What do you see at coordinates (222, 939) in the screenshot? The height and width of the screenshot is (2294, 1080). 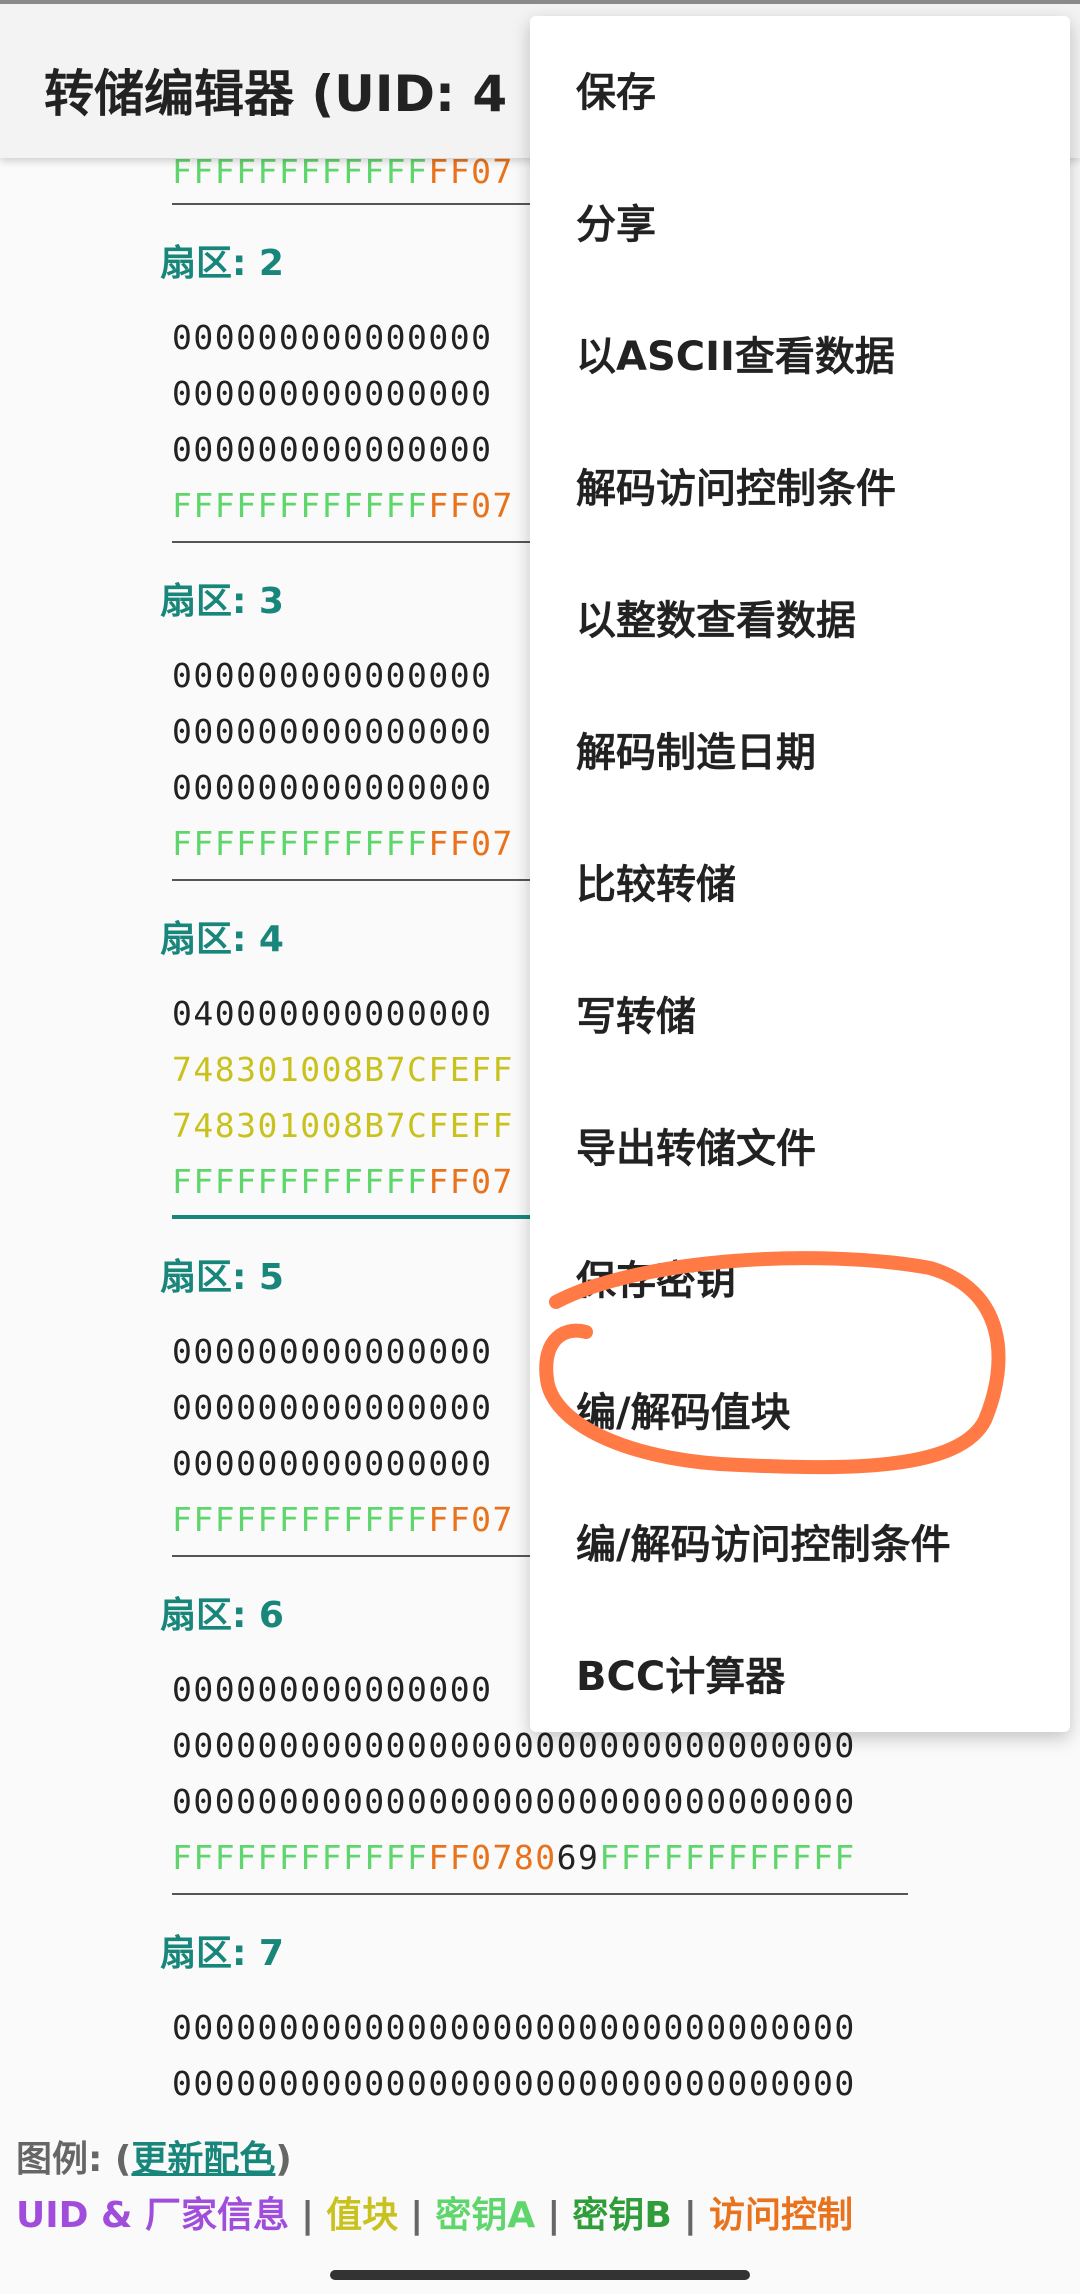 I see `sector-label: 扇区: 4` at bounding box center [222, 939].